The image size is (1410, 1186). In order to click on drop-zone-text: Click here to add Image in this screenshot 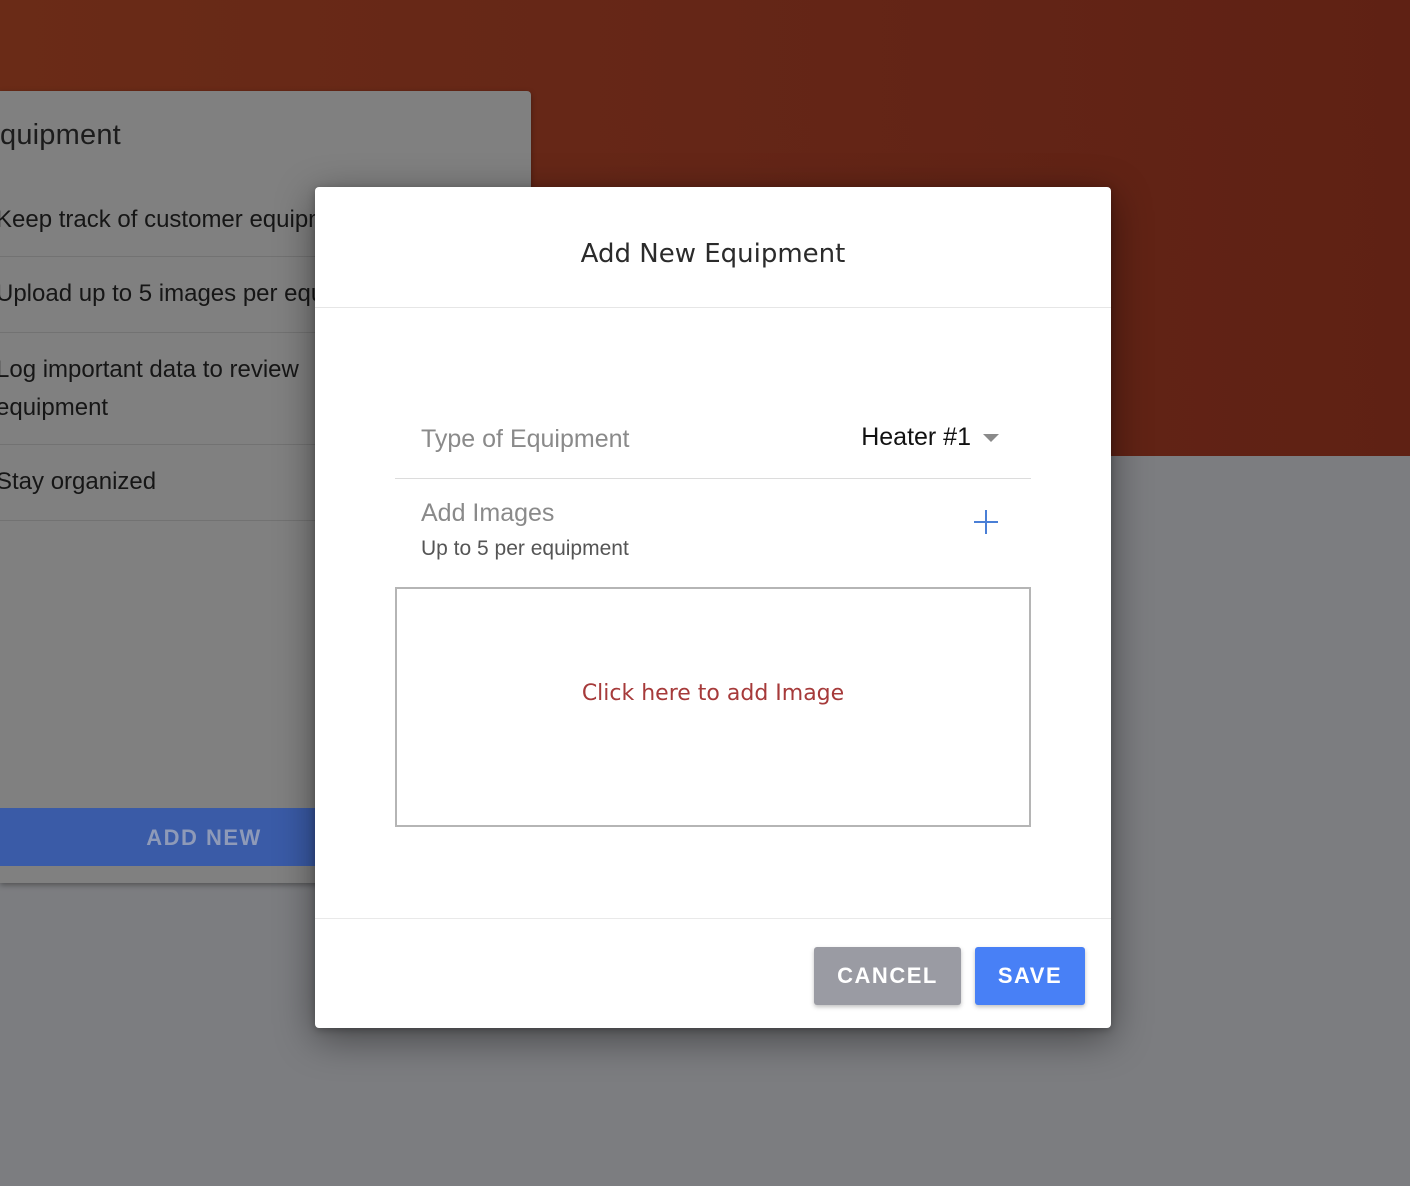, I will do `click(713, 693)`.